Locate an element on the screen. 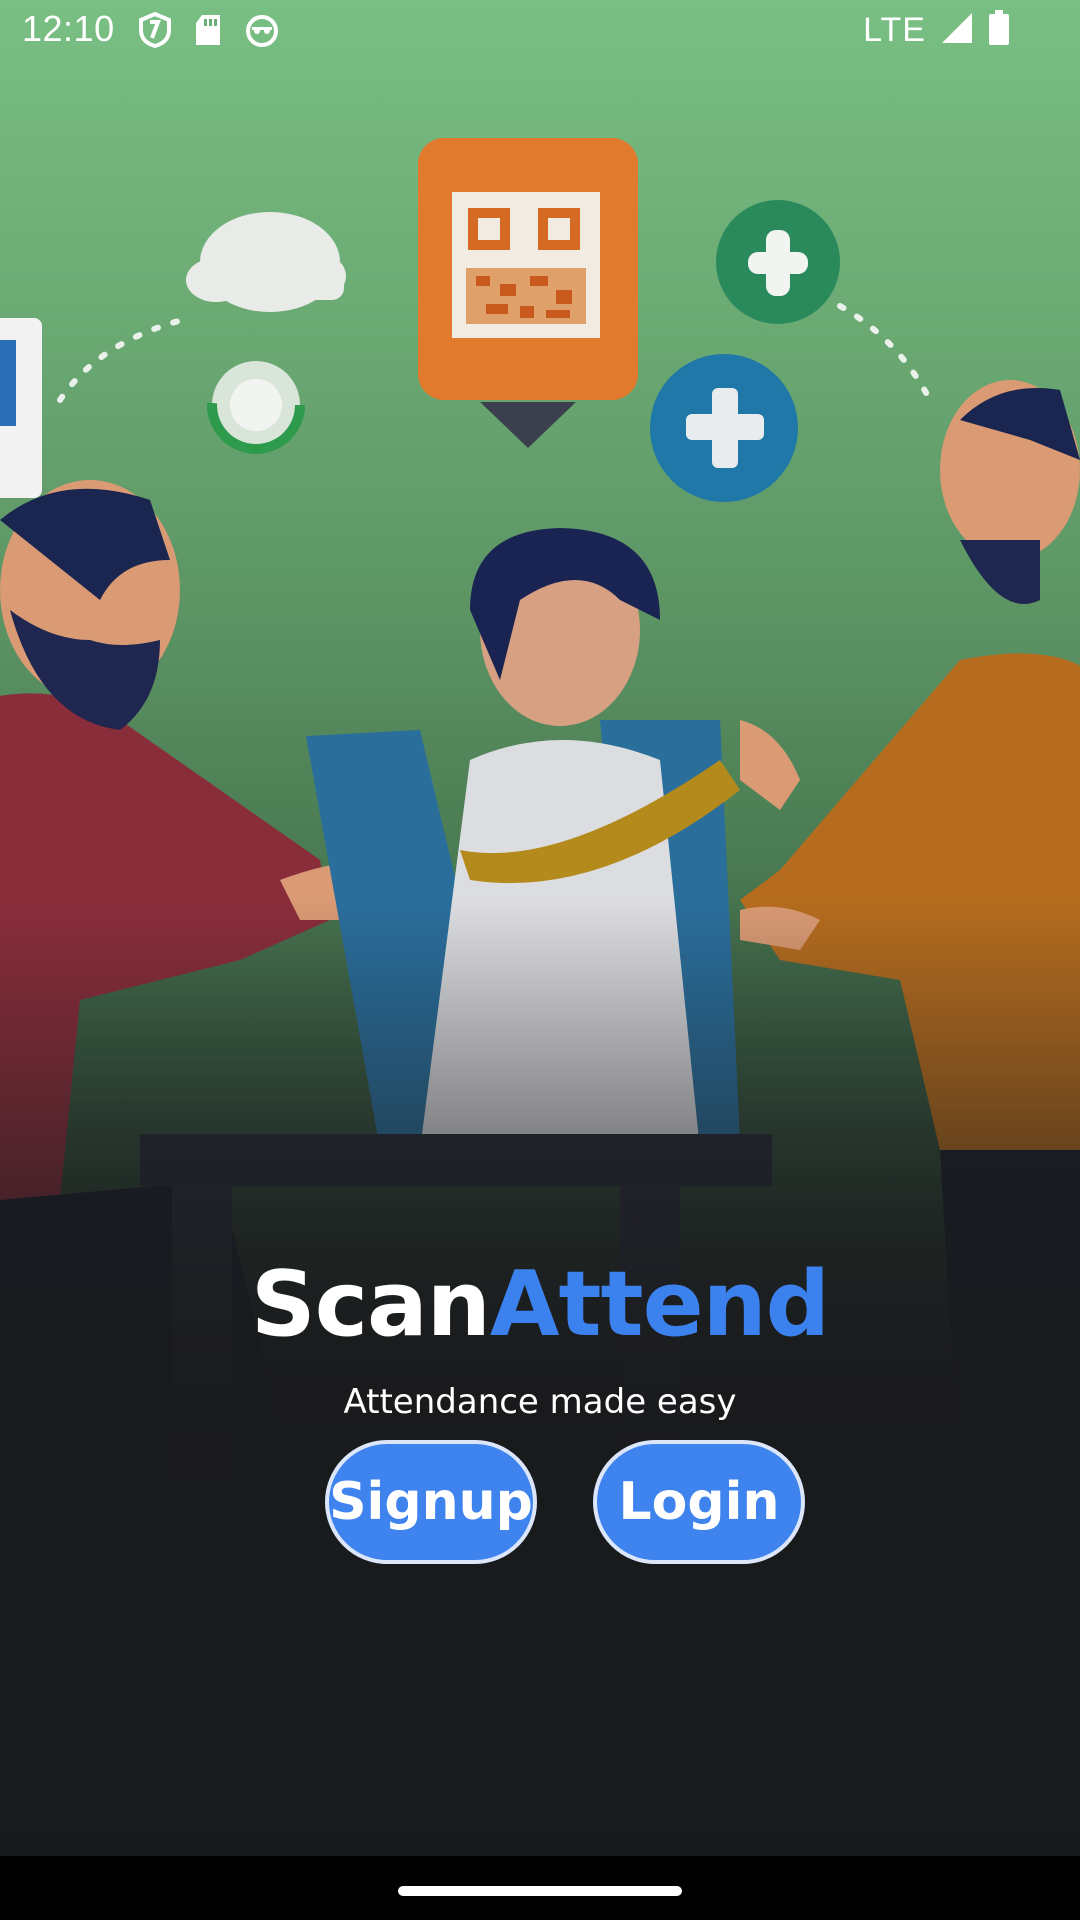 This screenshot has height=1920, width=1080. app-title-part2: Attend is located at coordinates (659, 1304).